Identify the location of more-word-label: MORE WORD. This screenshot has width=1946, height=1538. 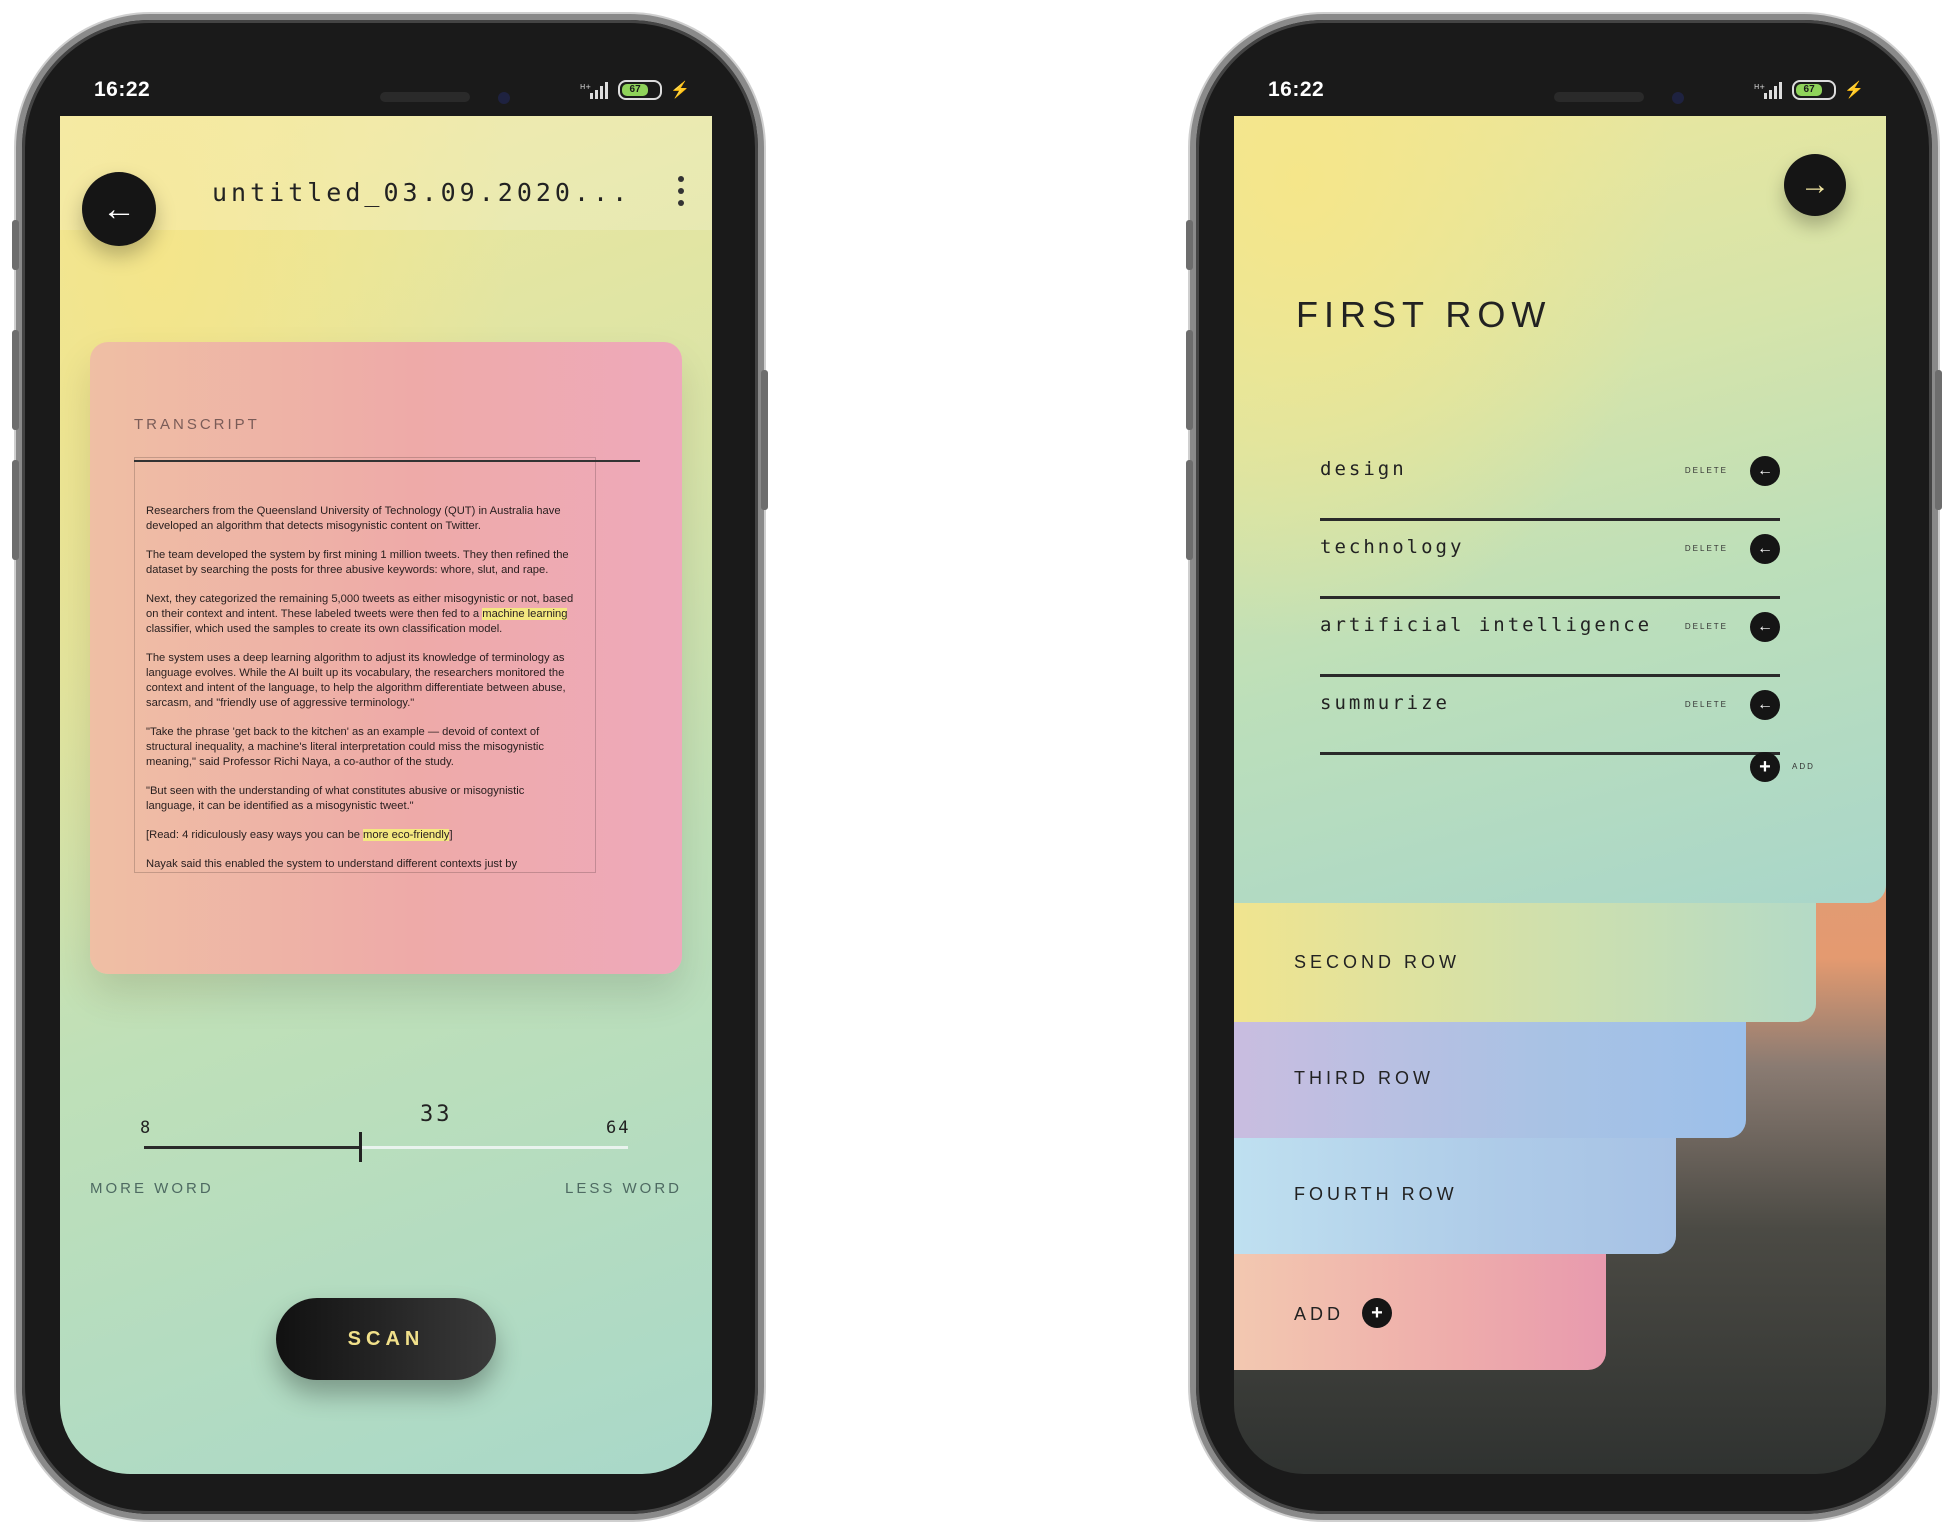
(152, 1188).